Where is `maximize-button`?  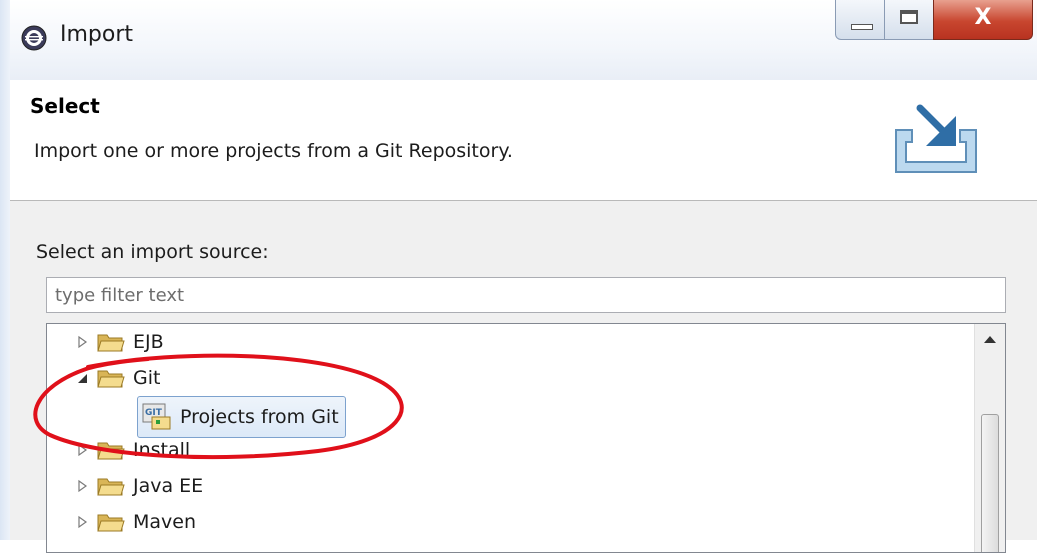
maximize-button is located at coordinates (909, 20).